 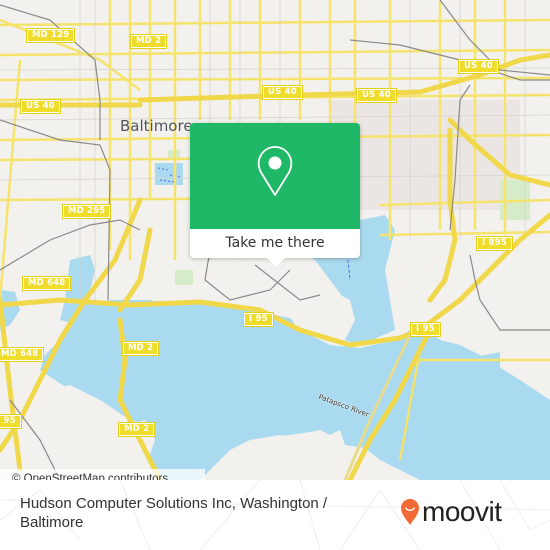 What do you see at coordinates (494, 243) in the screenshot?
I see `road-shield-i895: I 895` at bounding box center [494, 243].